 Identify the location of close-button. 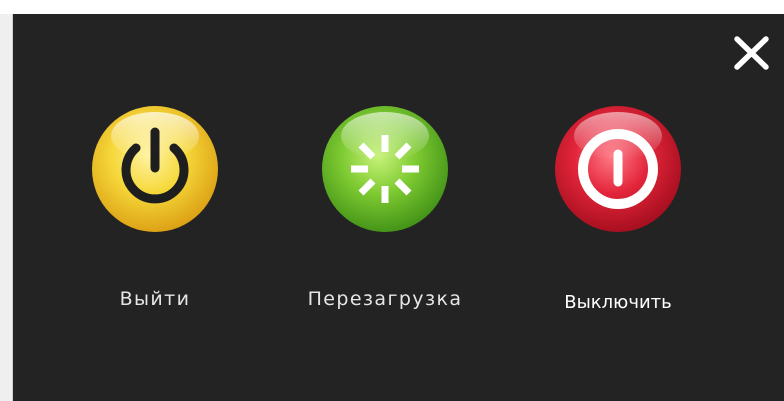
(752, 53).